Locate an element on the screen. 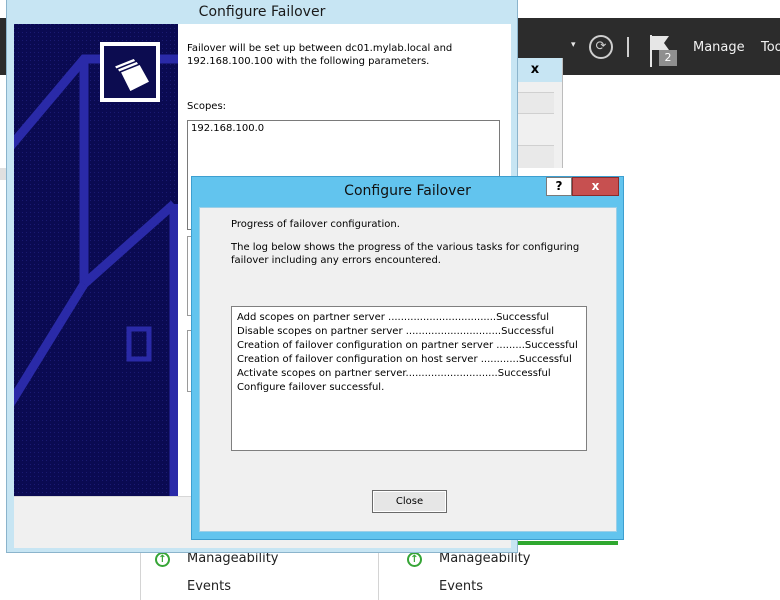 This screenshot has height=600, width=780. manage-menu: Manage is located at coordinates (719, 47).